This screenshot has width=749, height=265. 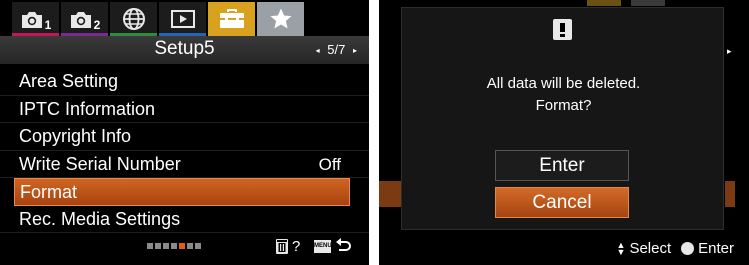 I want to click on tab-number: 1, so click(x=48, y=25).